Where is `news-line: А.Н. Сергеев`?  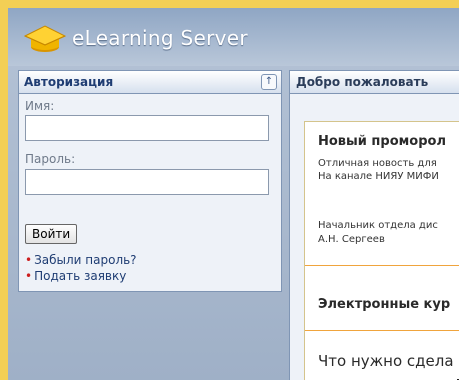 news-line: А.Н. Сергеев is located at coordinates (351, 239).